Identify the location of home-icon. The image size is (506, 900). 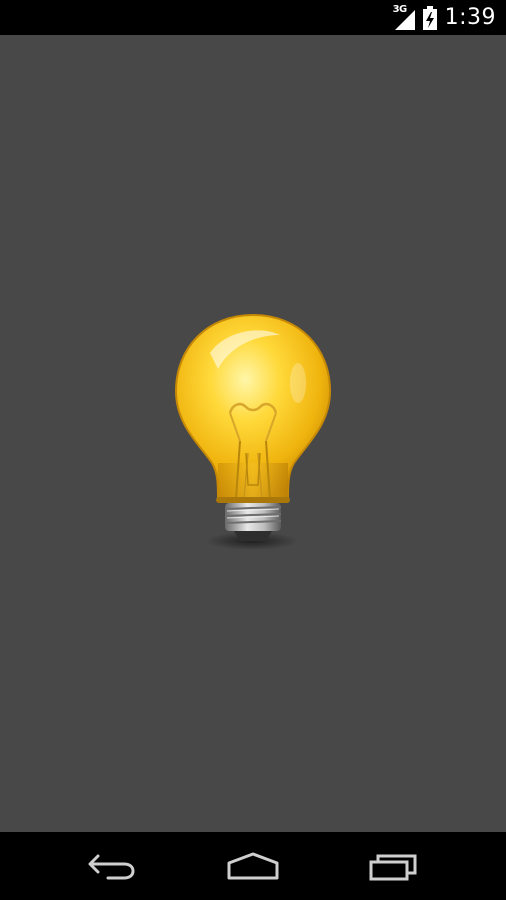
(253, 866).